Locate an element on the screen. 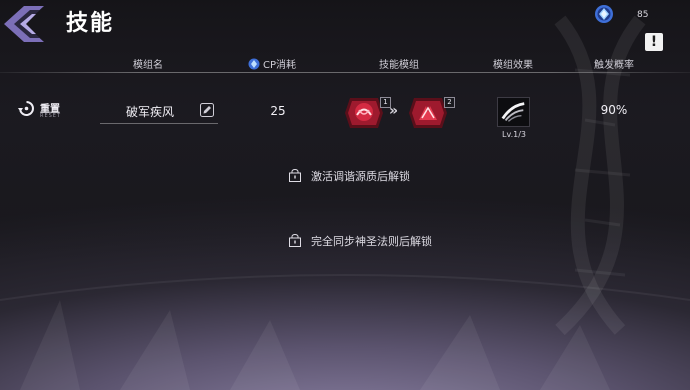 The width and height of the screenshot is (690, 390). skill-slot-badge: 2 is located at coordinates (449, 102).